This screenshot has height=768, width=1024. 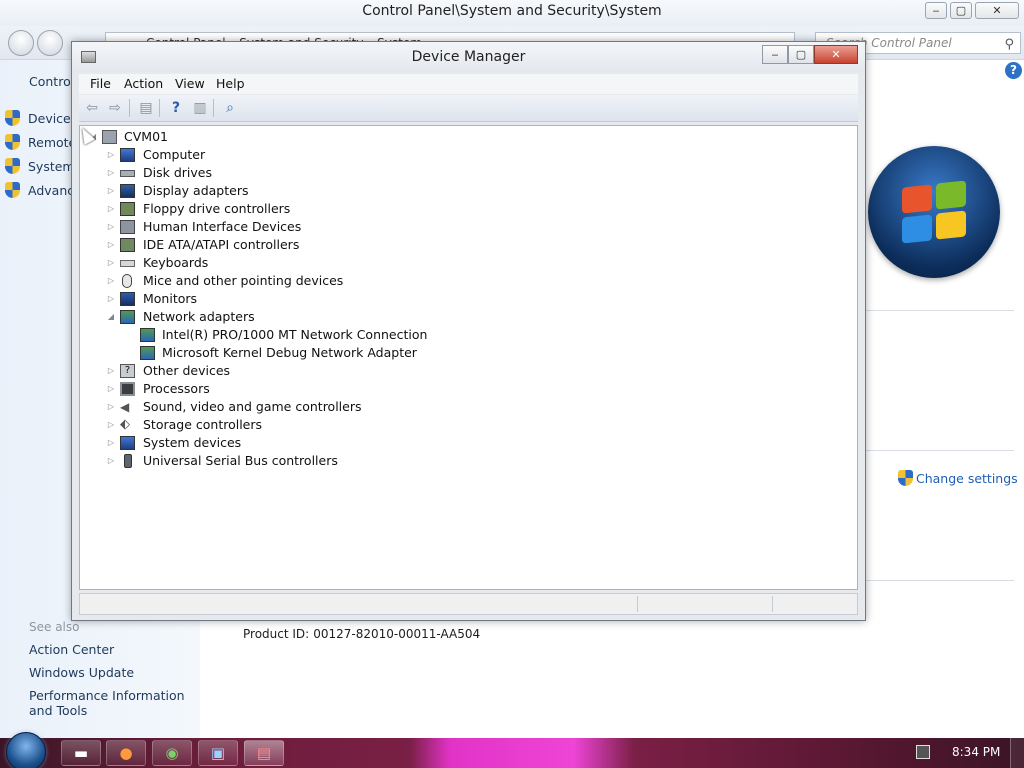 What do you see at coordinates (961, 10) in the screenshot?
I see `restore-button: ▢` at bounding box center [961, 10].